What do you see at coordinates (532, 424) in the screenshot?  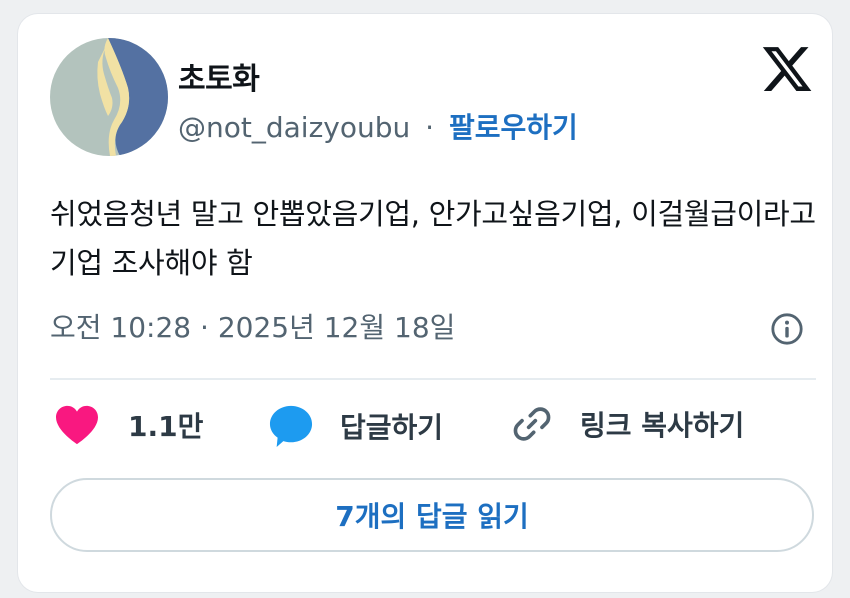 I see `link-icon` at bounding box center [532, 424].